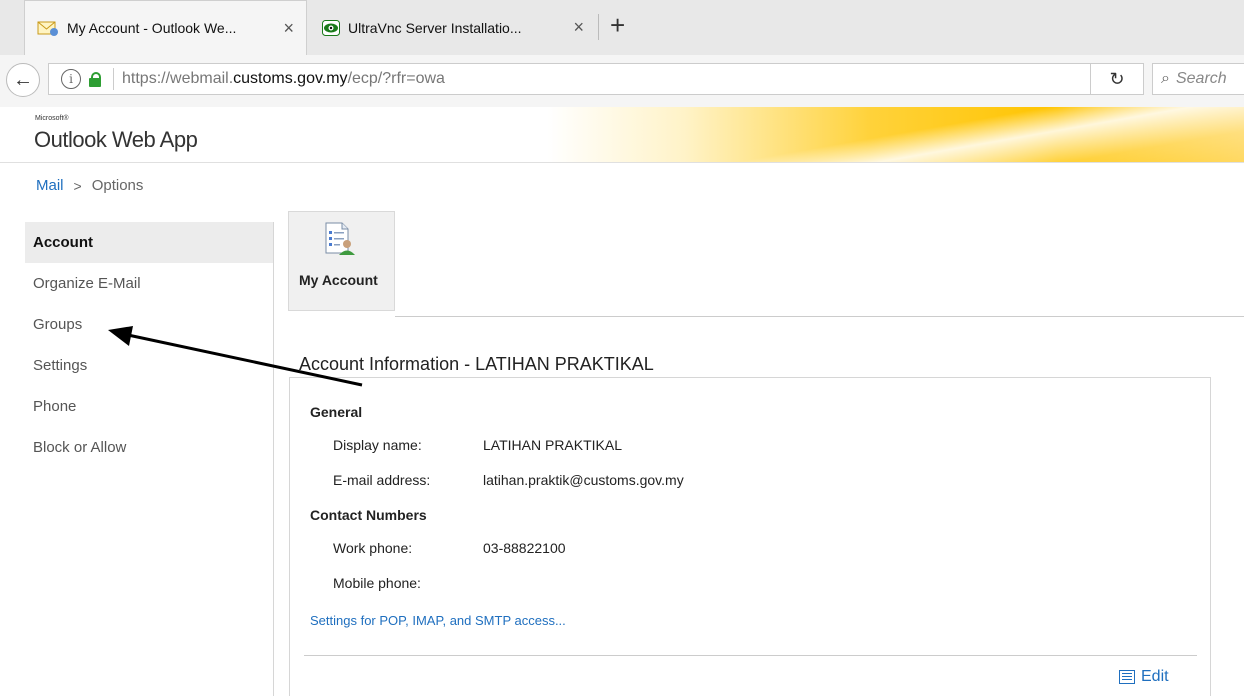  What do you see at coordinates (235, 356) in the screenshot?
I see `annotation-arrow` at bounding box center [235, 356].